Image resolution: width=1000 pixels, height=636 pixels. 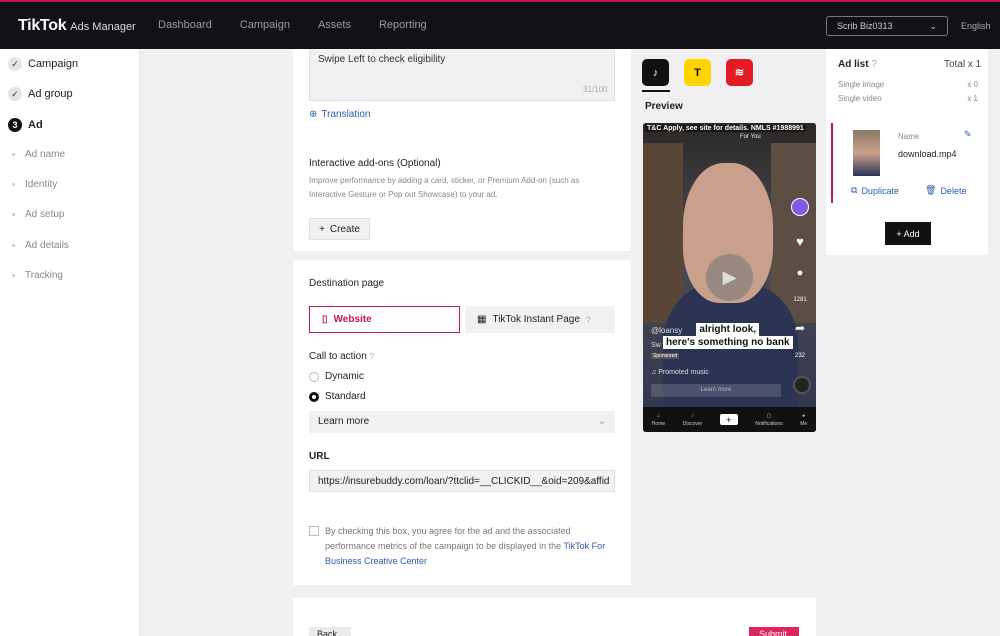 I want to click on cta-select: Learn more ⌄, so click(x=462, y=422).